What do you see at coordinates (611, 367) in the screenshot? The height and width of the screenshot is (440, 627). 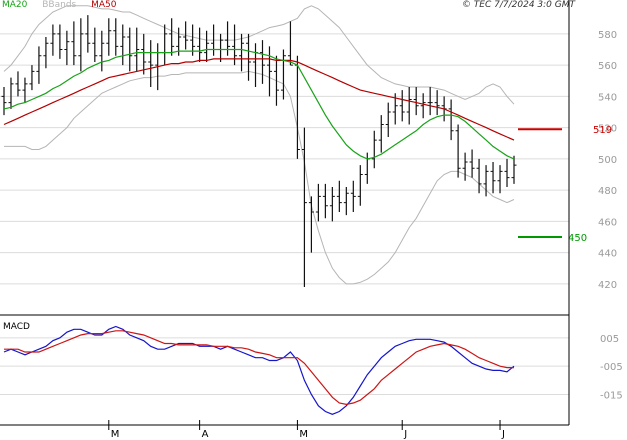 I see `macd-y-tick-label: -005` at bounding box center [611, 367].